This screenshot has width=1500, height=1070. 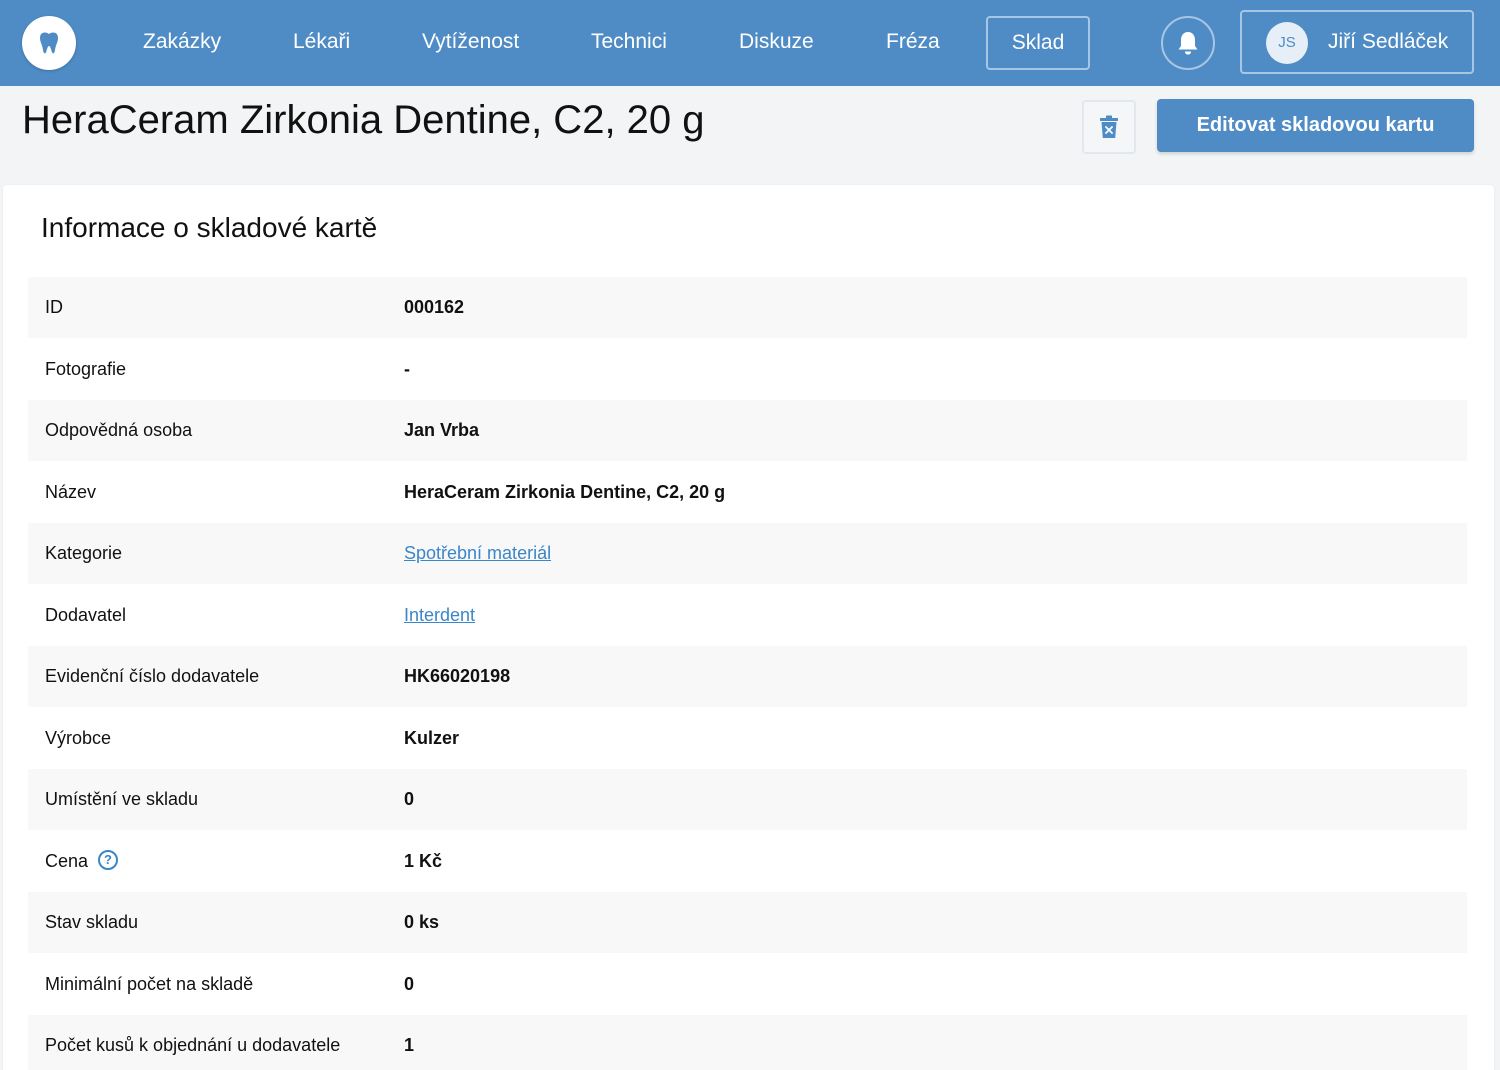 What do you see at coordinates (776, 43) in the screenshot?
I see `nav-diskuze: Diskuze` at bounding box center [776, 43].